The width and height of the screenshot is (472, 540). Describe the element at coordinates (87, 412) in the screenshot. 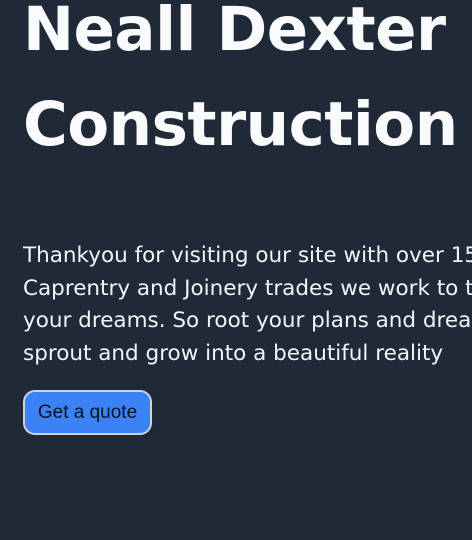

I see `get-a-quote-button: Get a quote` at that location.